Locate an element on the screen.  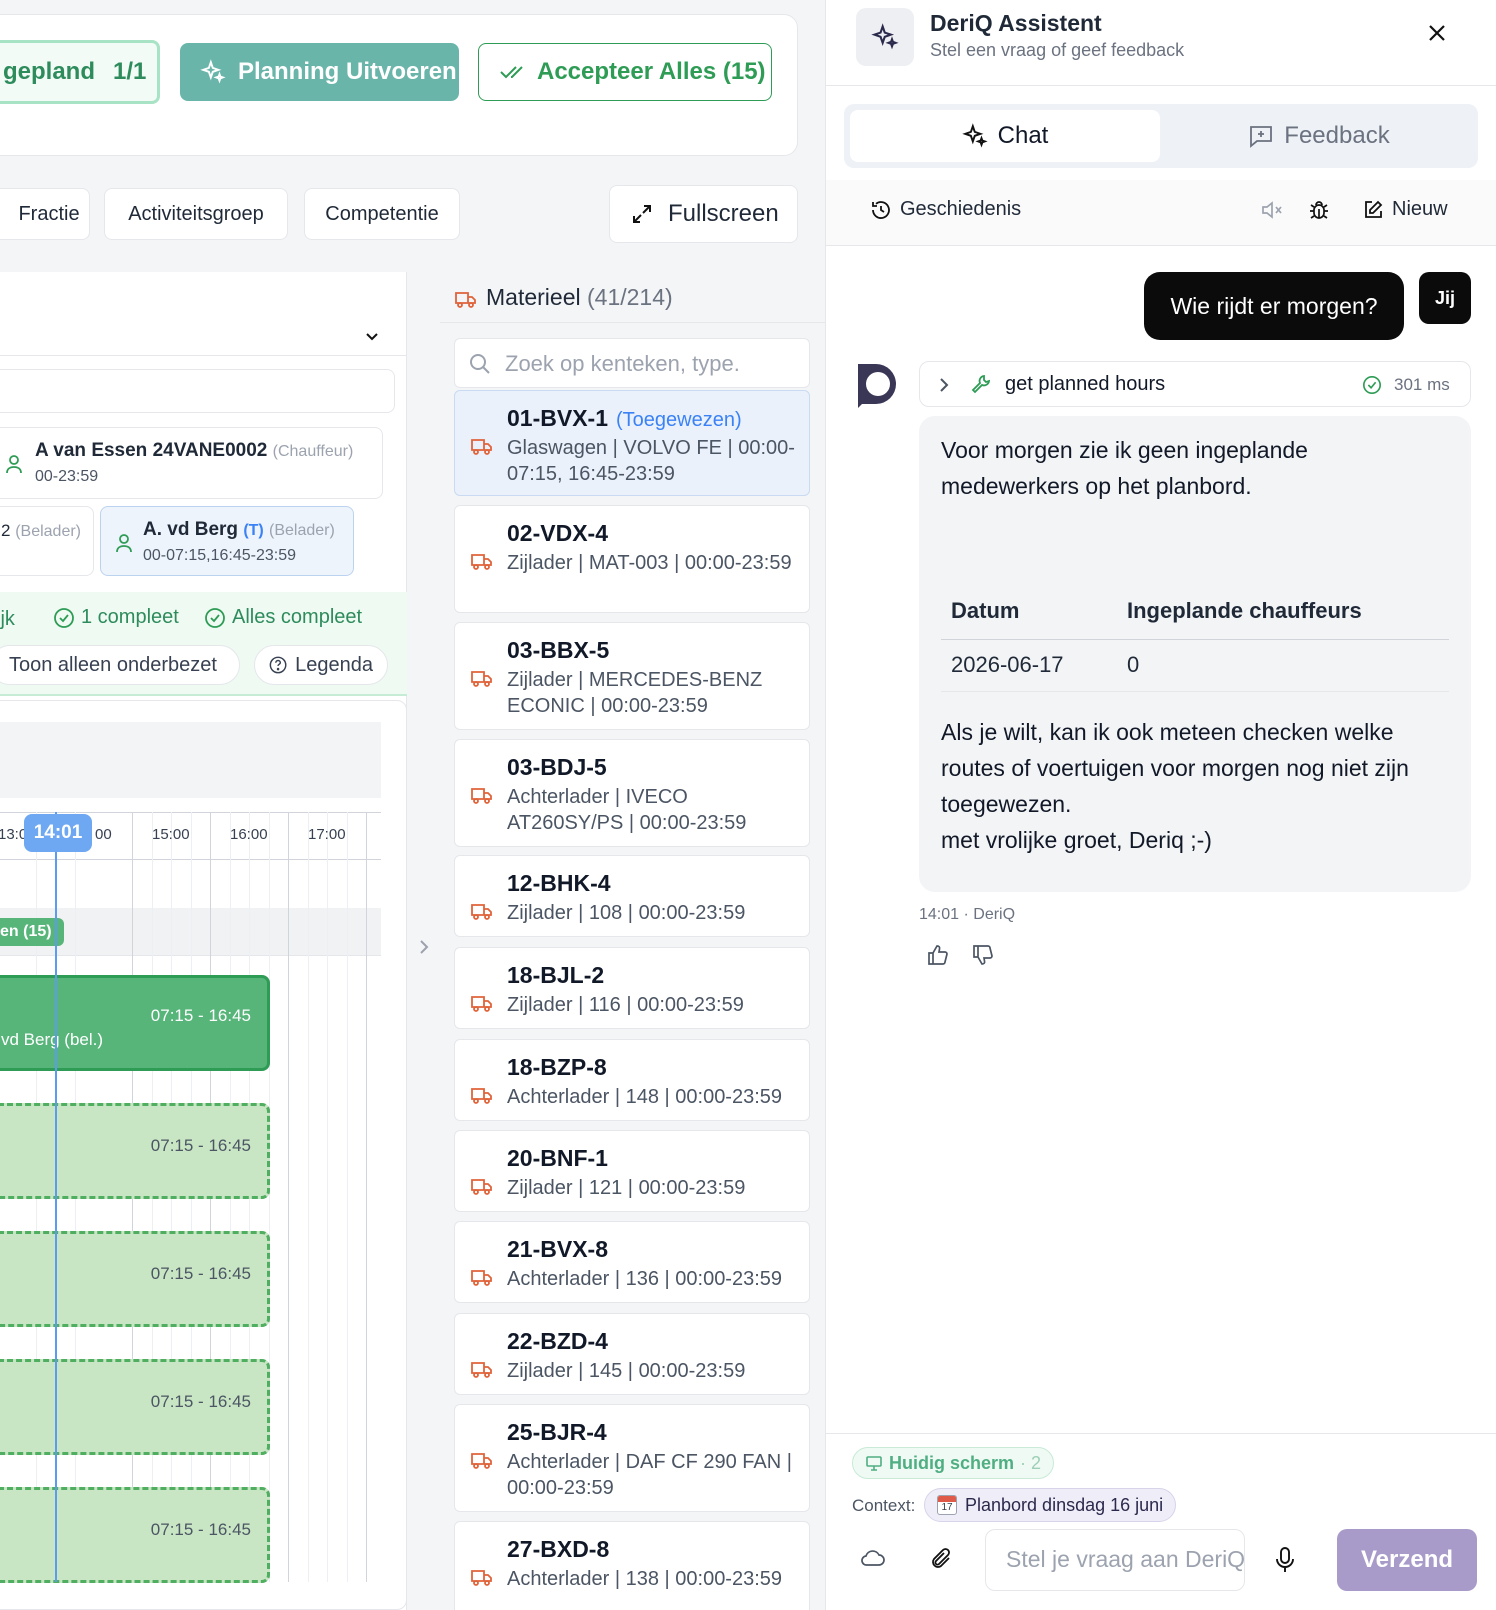
filter-activiteitsgroep: Activiteitsgroep is located at coordinates (196, 214).